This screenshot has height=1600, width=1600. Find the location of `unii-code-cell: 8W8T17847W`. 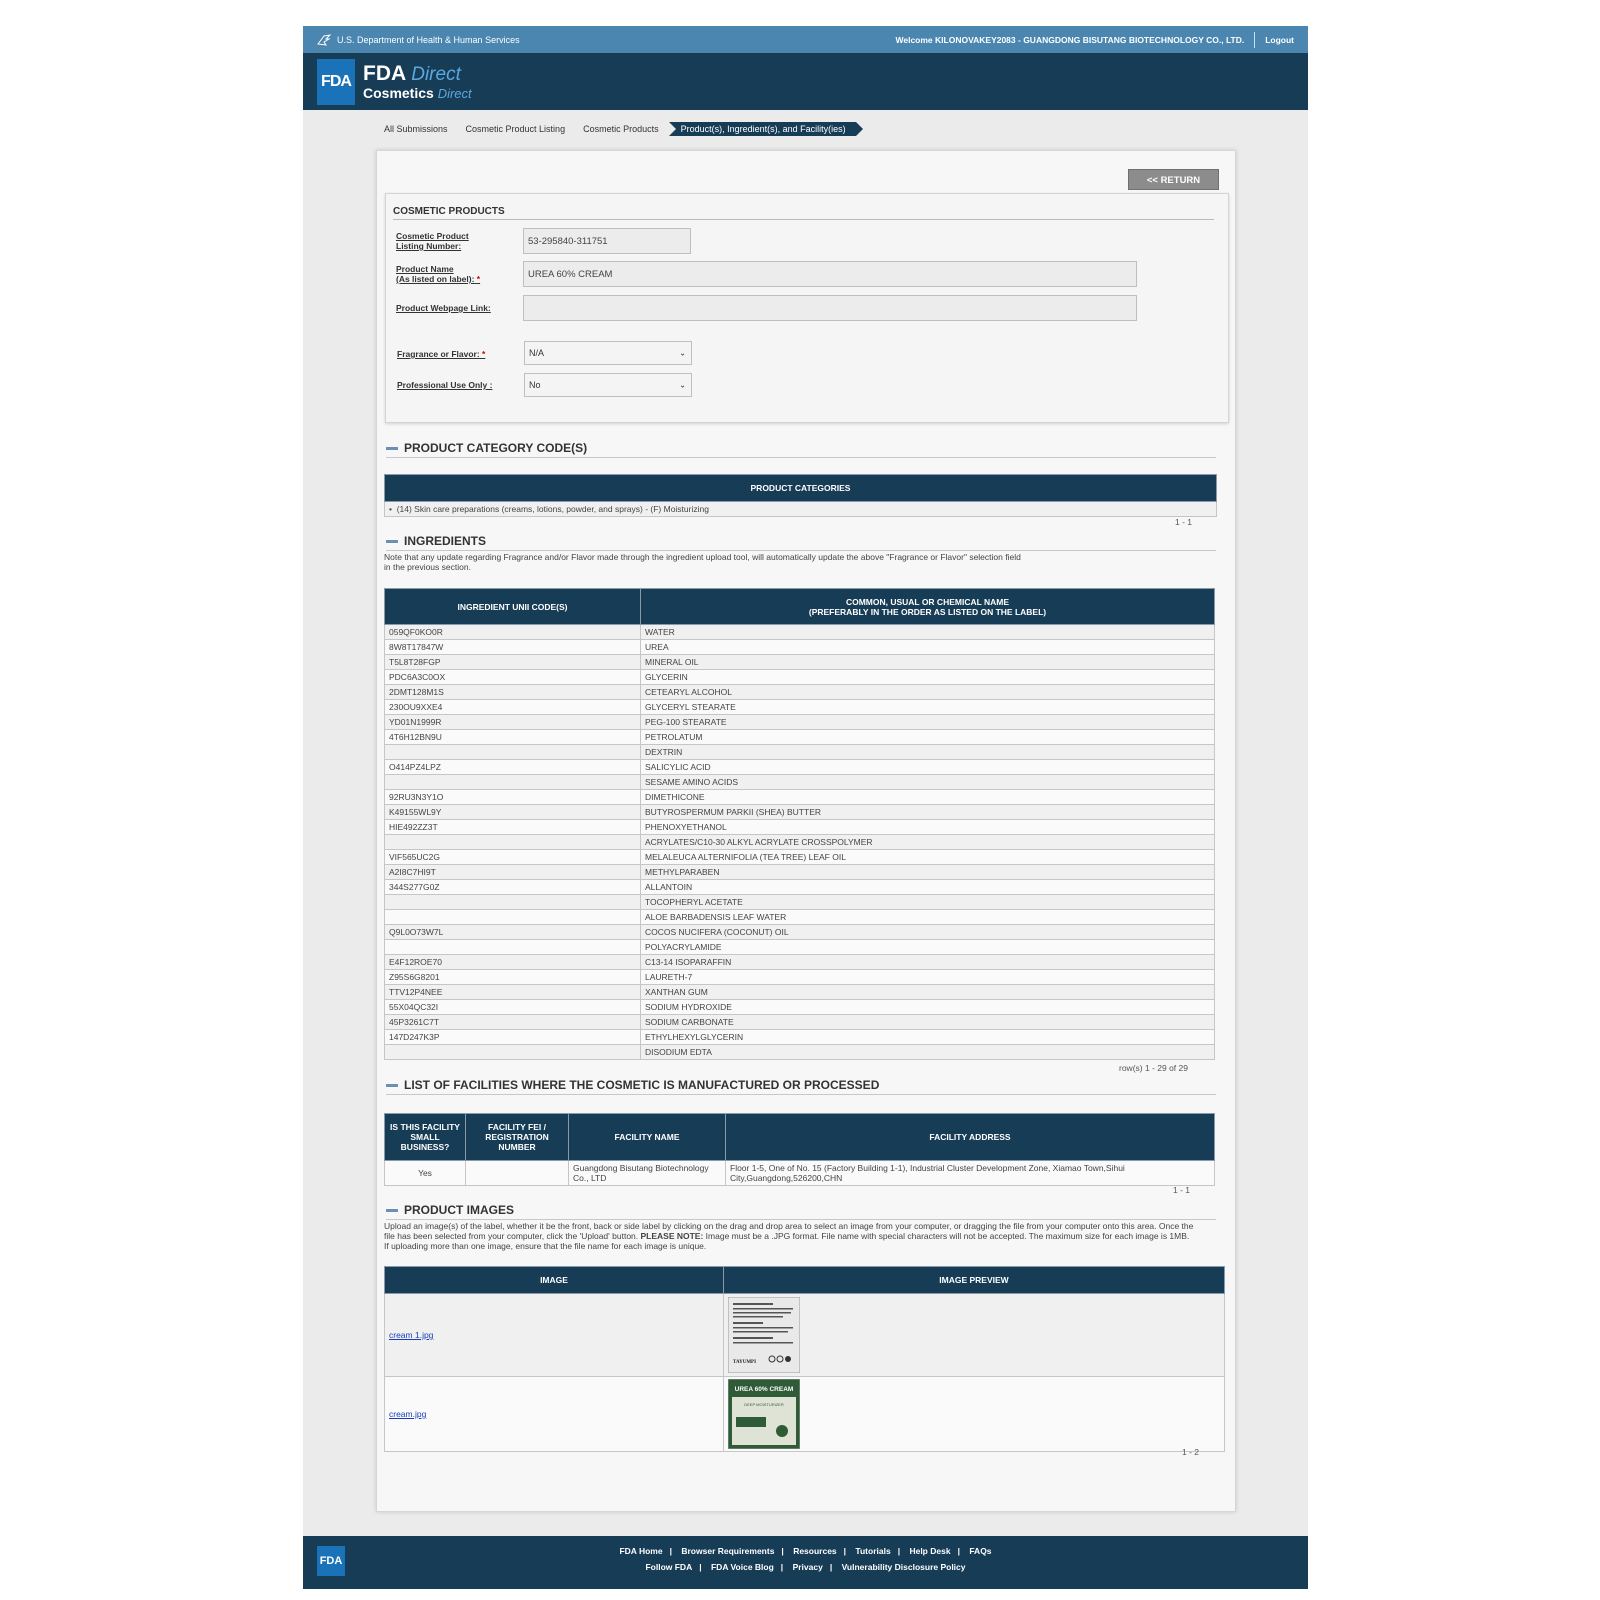

unii-code-cell: 8W8T17847W is located at coordinates (512, 647).